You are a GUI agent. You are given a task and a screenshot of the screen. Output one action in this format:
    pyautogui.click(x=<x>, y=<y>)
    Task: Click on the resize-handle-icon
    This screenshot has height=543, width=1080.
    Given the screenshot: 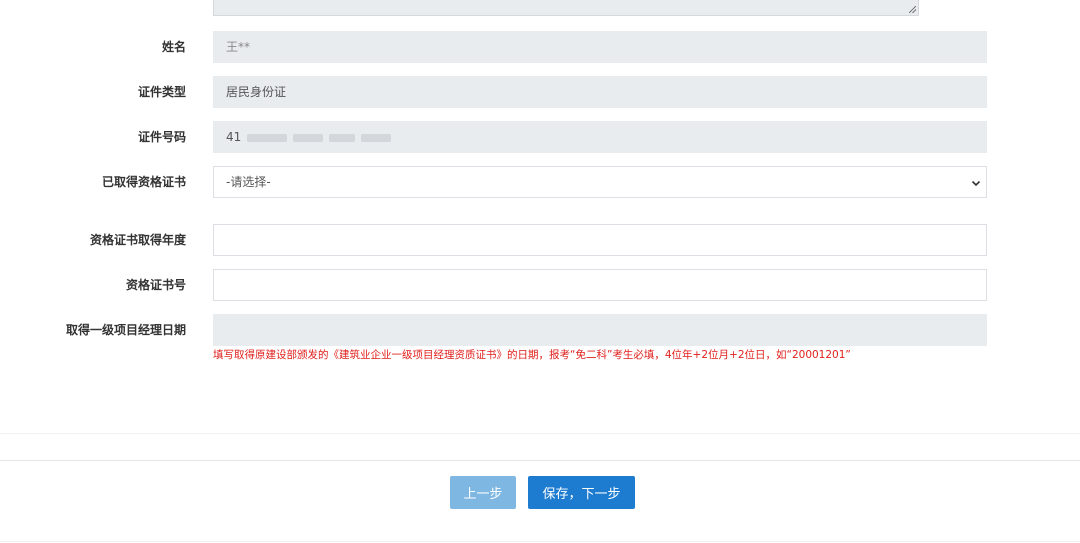 What is the action you would take?
    pyautogui.click(x=912, y=9)
    